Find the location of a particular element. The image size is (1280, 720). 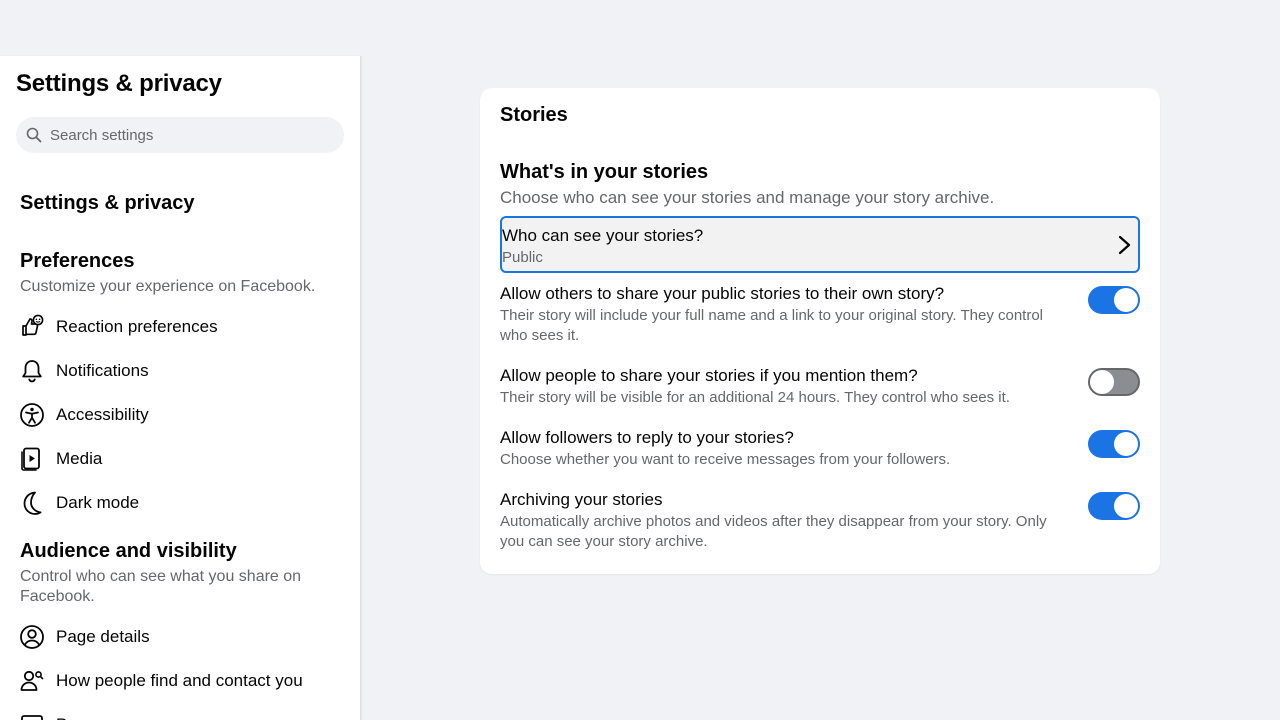

audience-visibility-title: Audience and visibility is located at coordinates (128, 551).